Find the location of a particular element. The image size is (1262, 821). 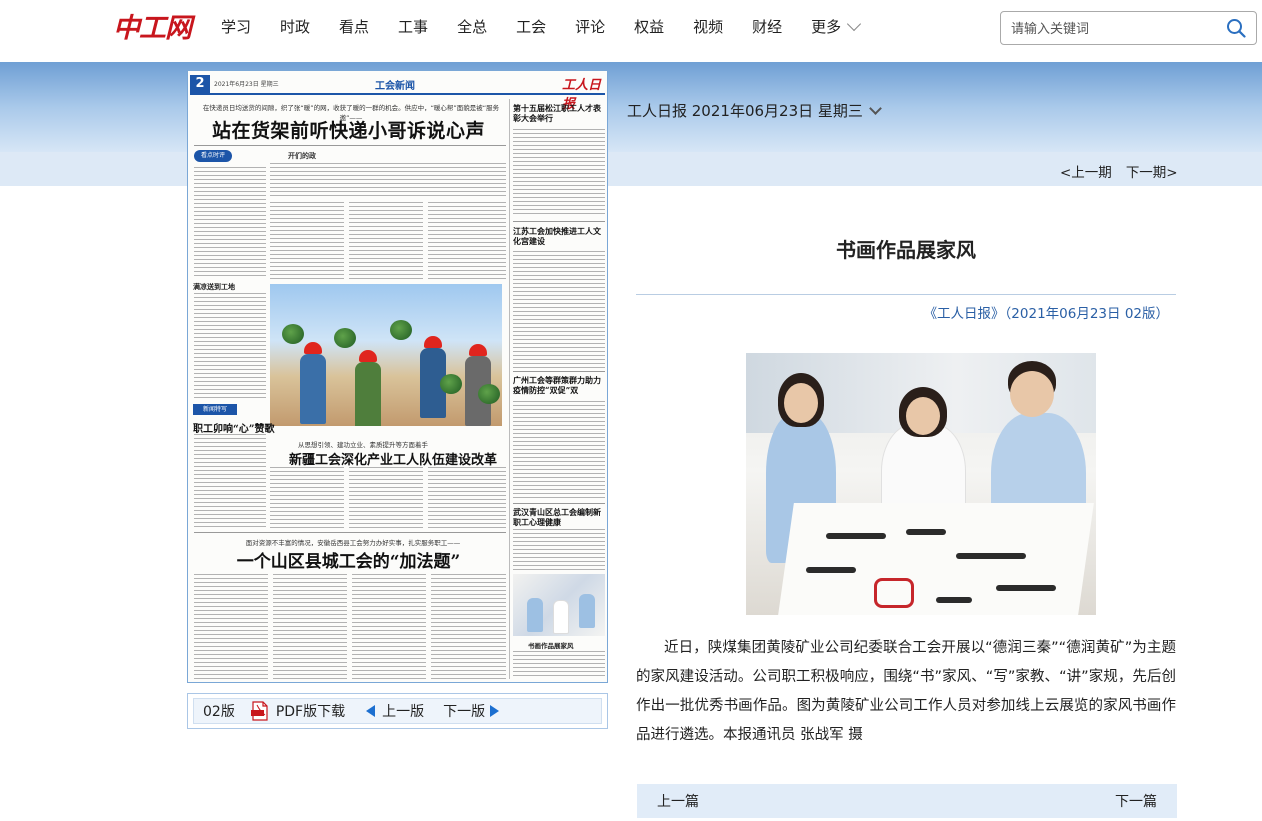

article-photo is located at coordinates (921, 484).